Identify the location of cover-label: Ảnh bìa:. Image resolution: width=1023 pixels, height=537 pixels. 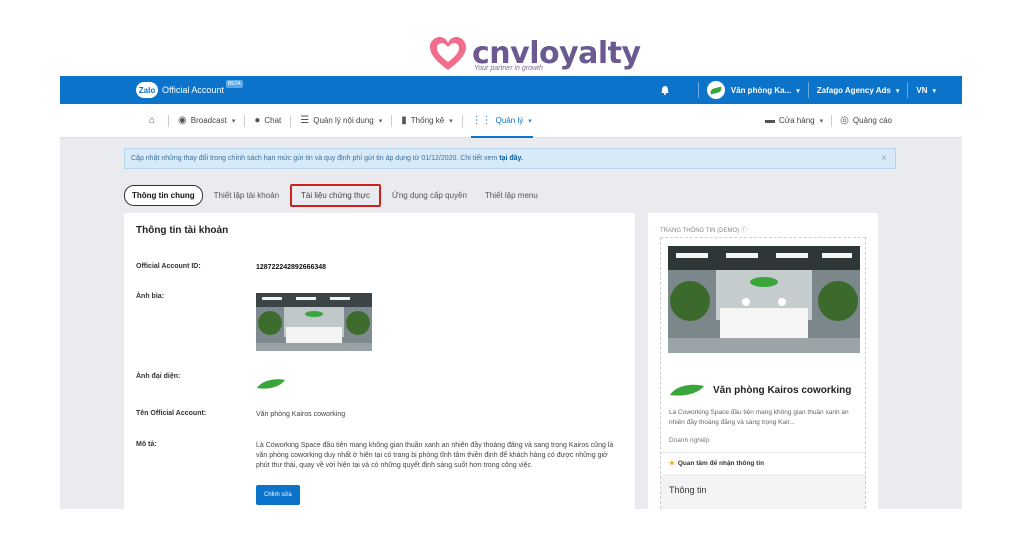
(150, 296).